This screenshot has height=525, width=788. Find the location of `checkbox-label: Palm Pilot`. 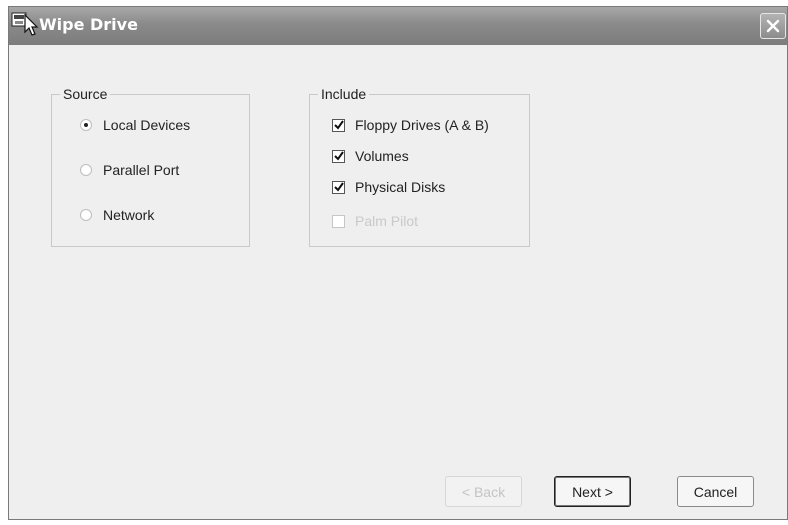

checkbox-label: Palm Pilot is located at coordinates (387, 221).